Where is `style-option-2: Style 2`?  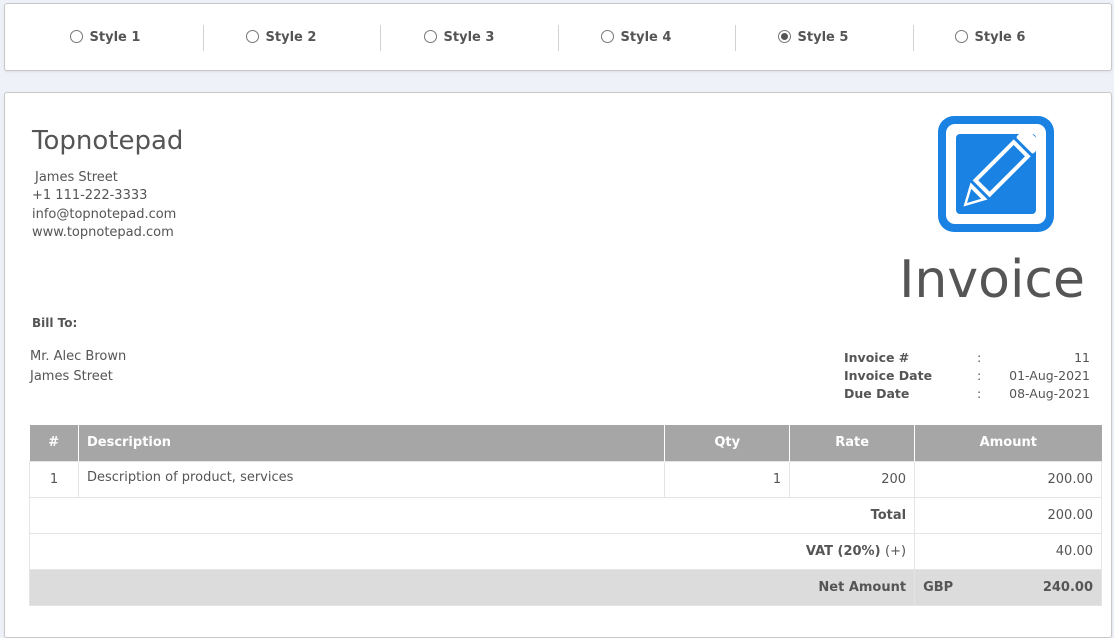 style-option-2: Style 2 is located at coordinates (281, 37).